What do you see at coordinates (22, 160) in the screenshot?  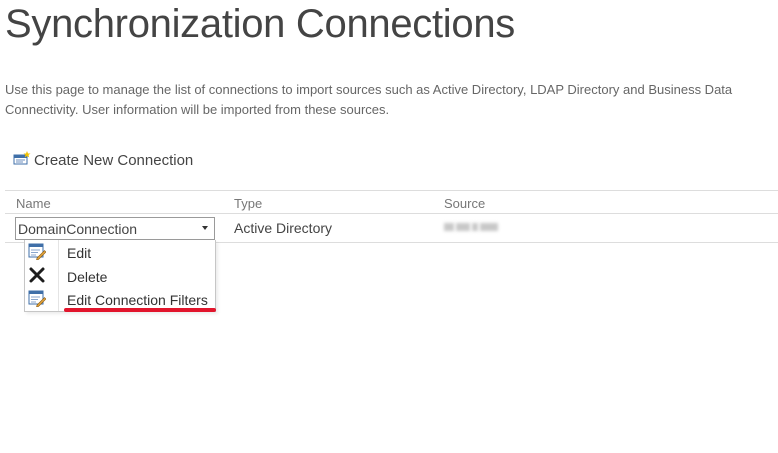 I see `new-connection-icon` at bounding box center [22, 160].